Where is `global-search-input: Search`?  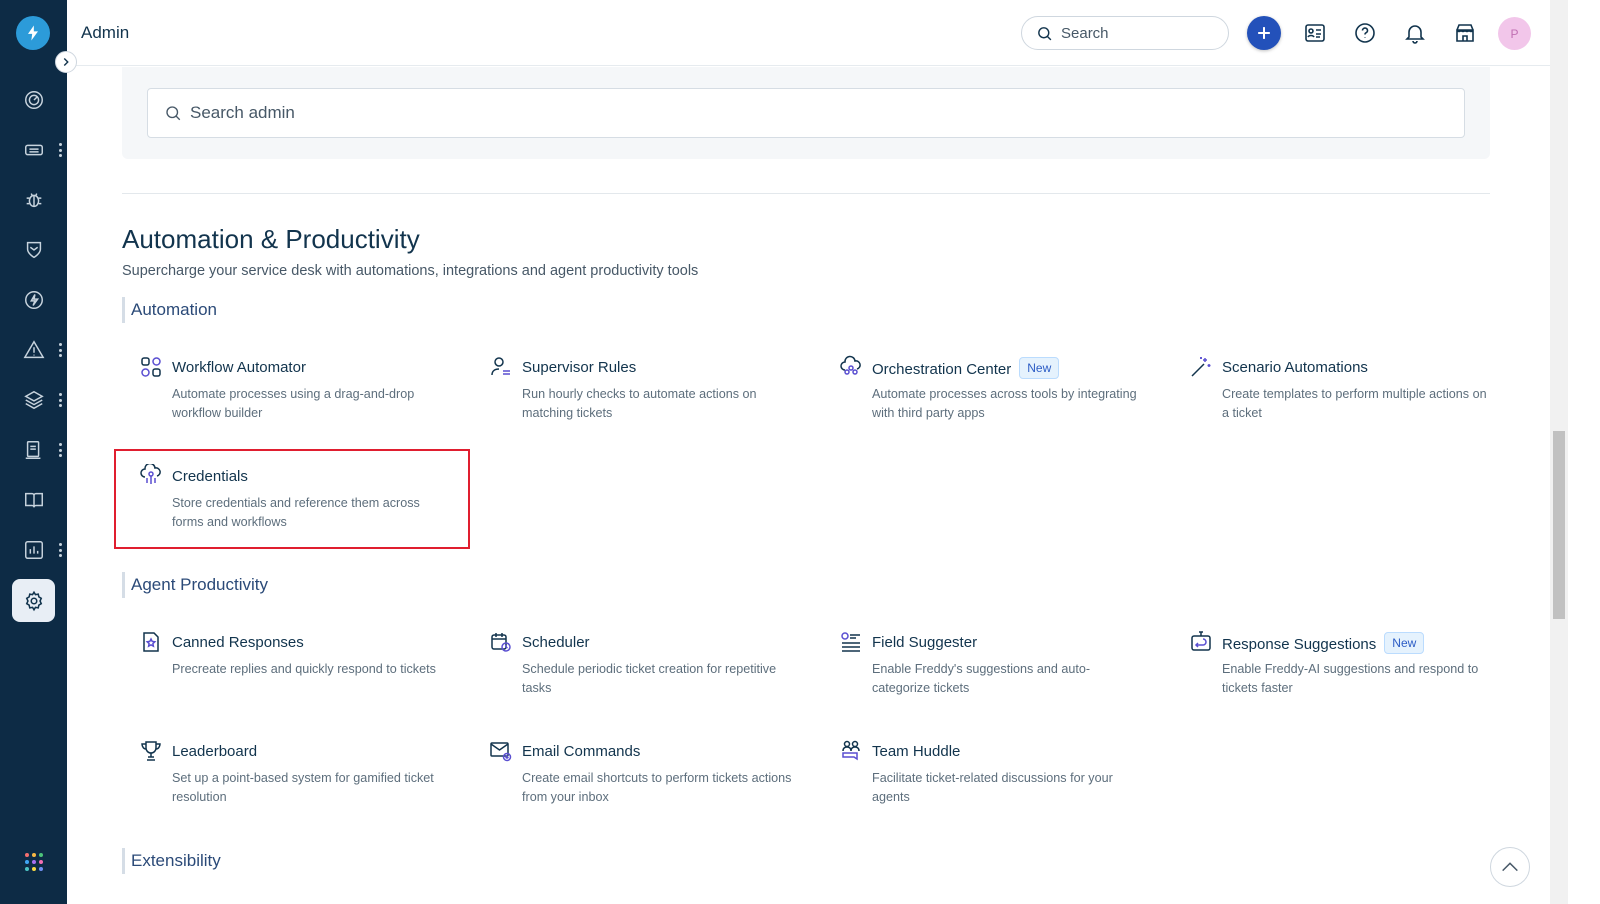 global-search-input: Search is located at coordinates (1125, 33).